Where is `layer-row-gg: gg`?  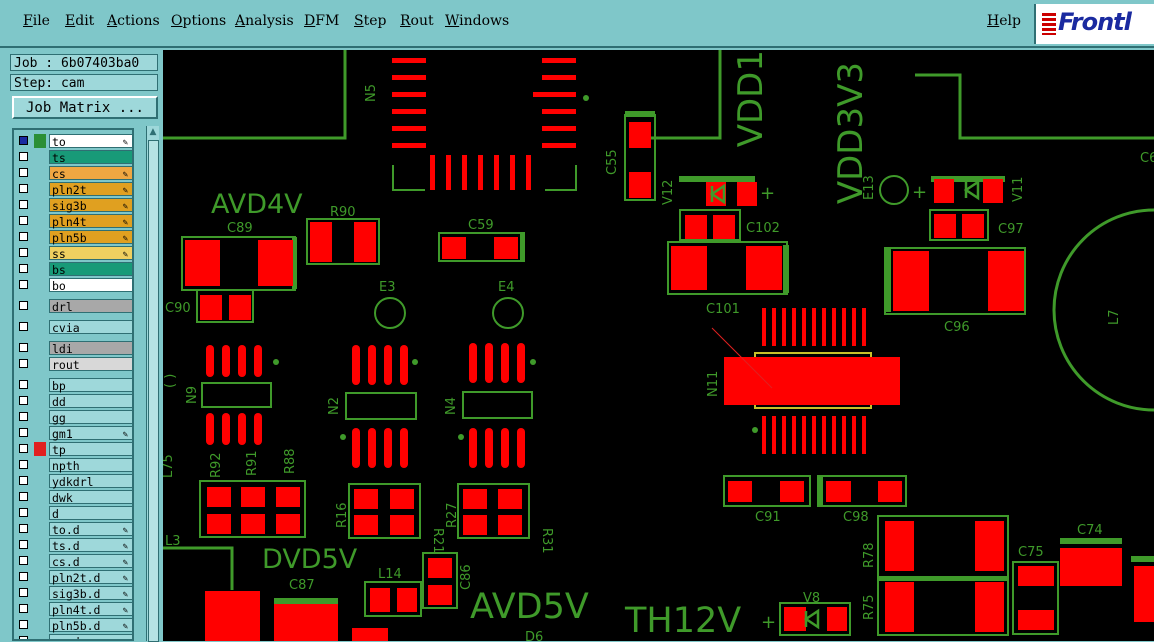
layer-row-gg: gg is located at coordinates (74, 417).